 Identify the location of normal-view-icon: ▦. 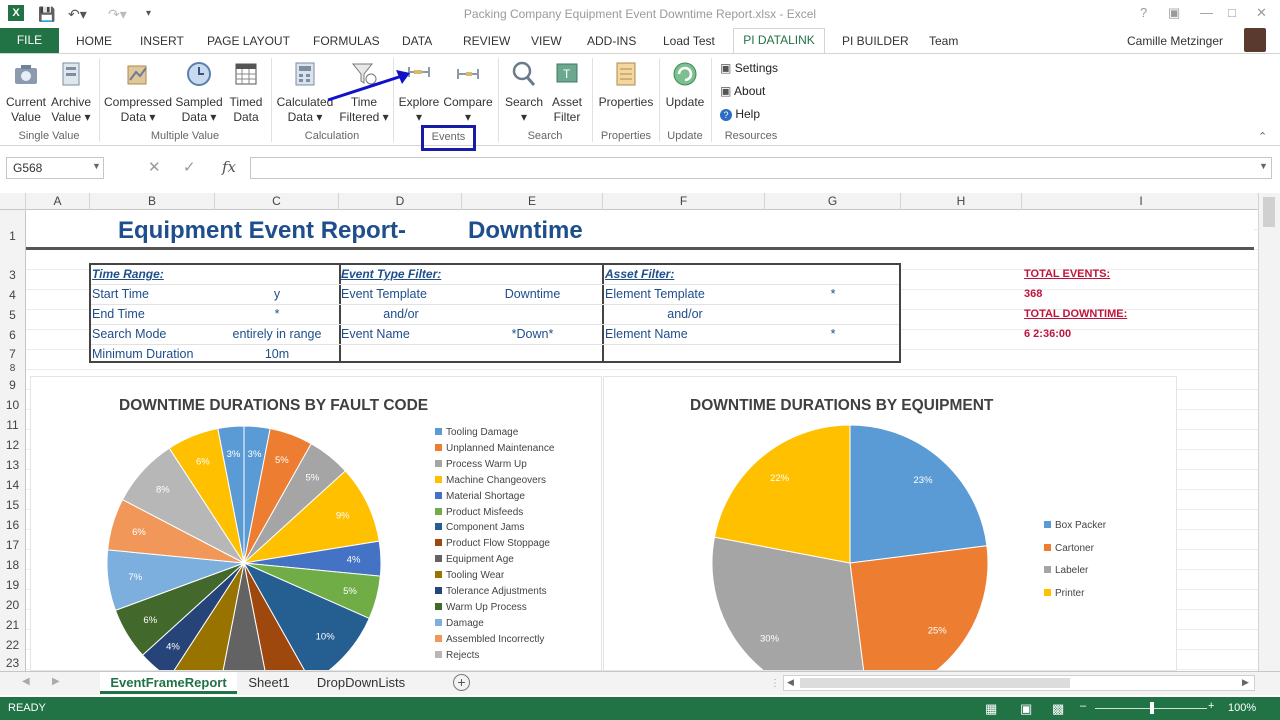
(991, 709).